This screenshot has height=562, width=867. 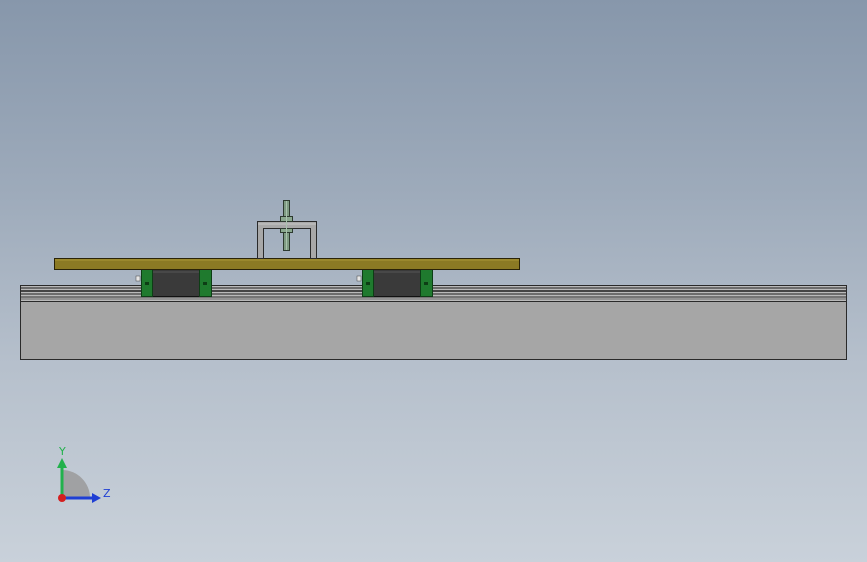 What do you see at coordinates (433, 330) in the screenshot?
I see `base-block` at bounding box center [433, 330].